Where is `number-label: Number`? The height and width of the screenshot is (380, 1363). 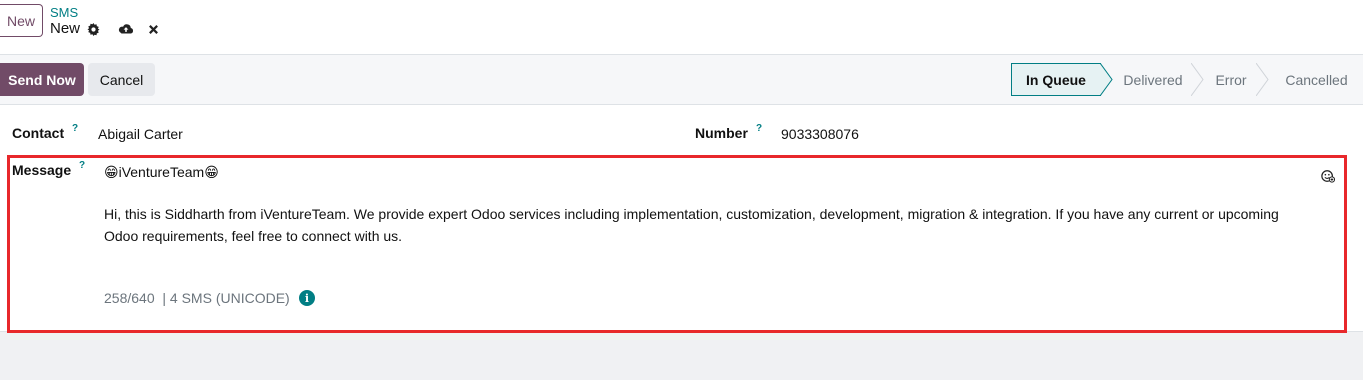
number-label: Number is located at coordinates (721, 133).